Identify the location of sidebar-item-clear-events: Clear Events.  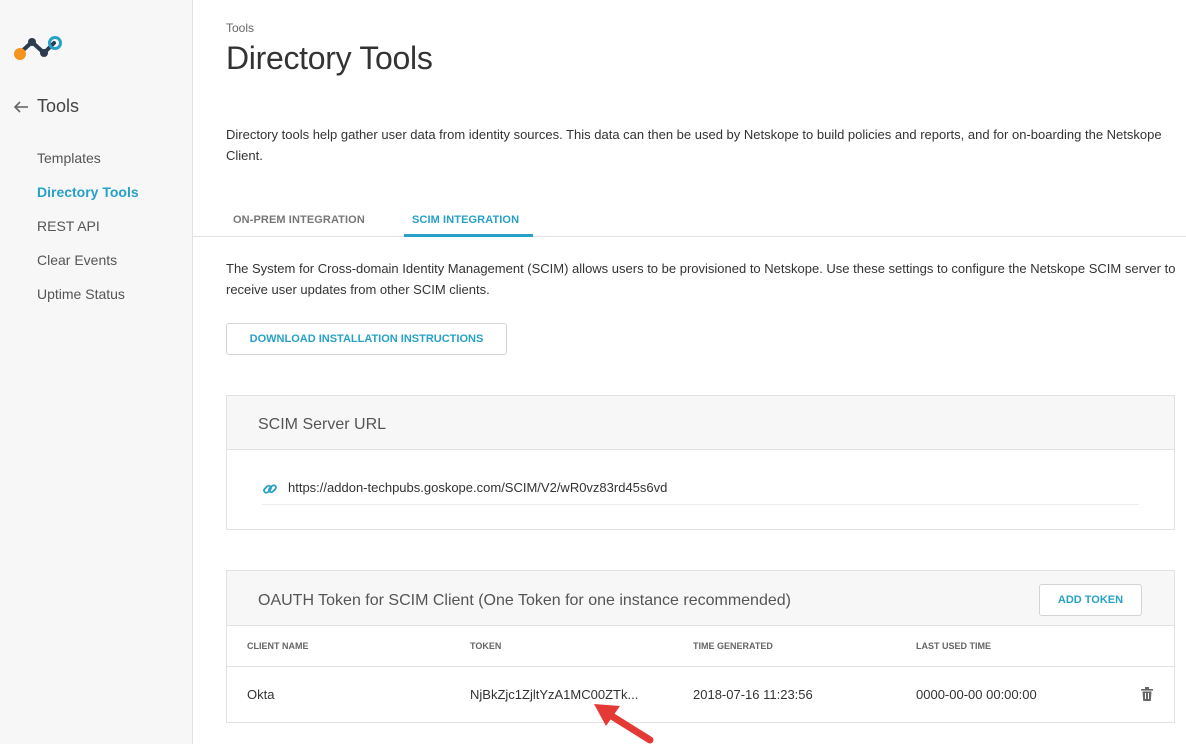
(88, 267).